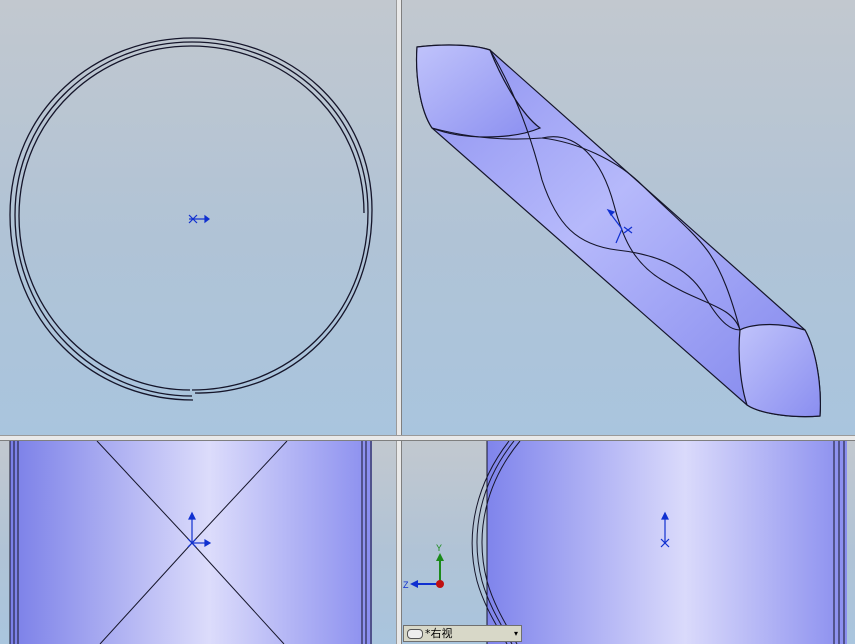  Describe the element at coordinates (462, 633) in the screenshot. I see `view-name-dropdown: *右视 ▾` at that location.